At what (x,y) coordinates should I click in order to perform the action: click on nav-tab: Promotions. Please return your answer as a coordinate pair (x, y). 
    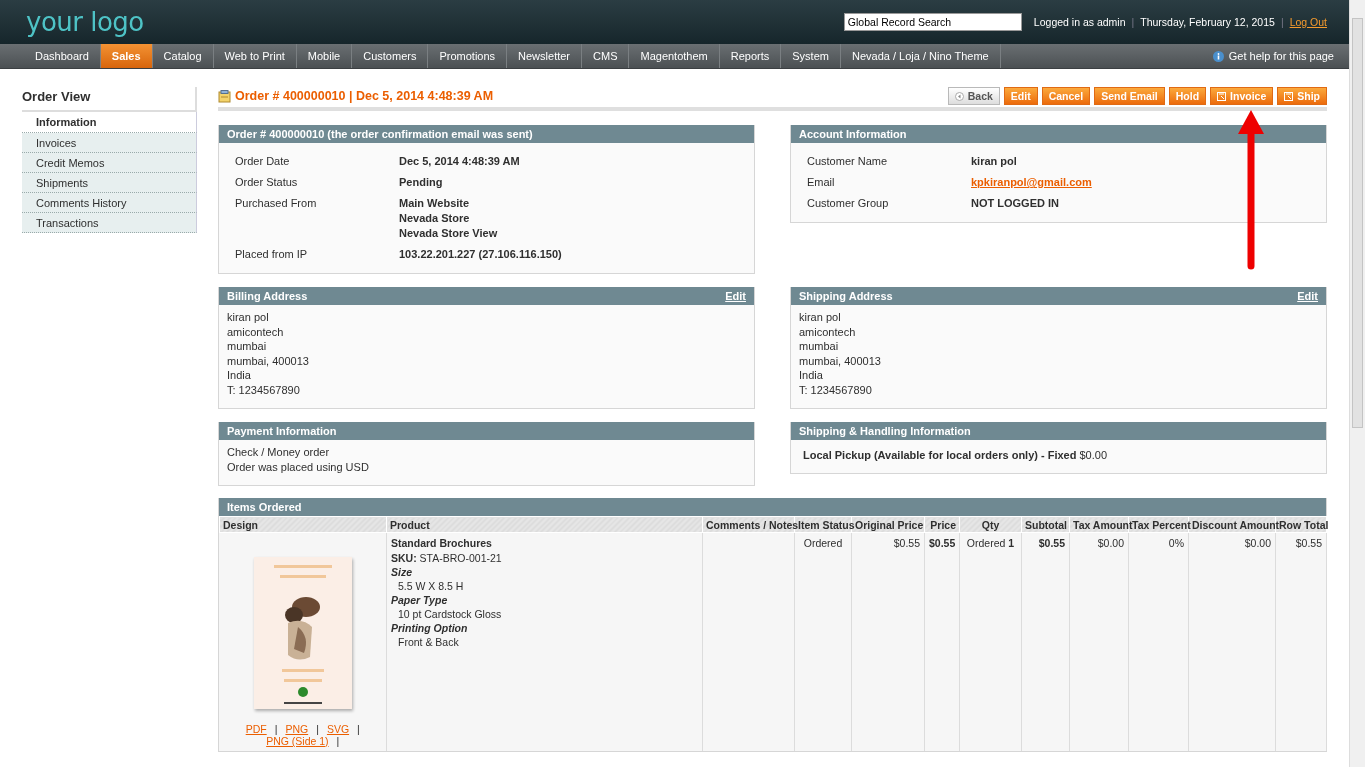
    Looking at the image, I should click on (468, 56).